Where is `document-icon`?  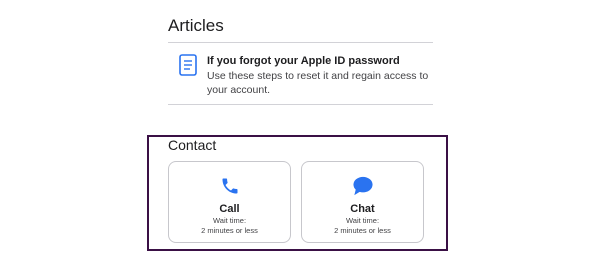 document-icon is located at coordinates (188, 65).